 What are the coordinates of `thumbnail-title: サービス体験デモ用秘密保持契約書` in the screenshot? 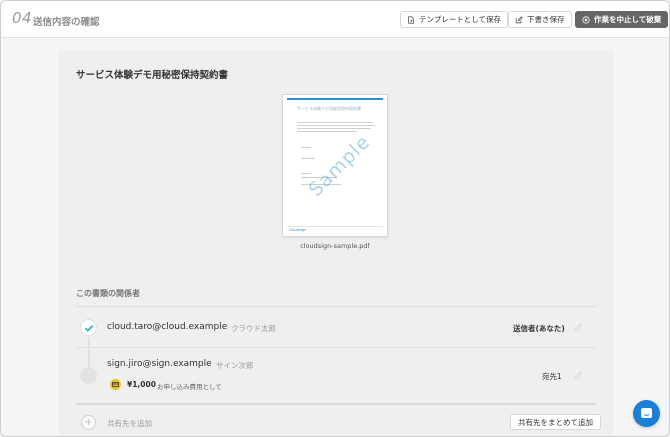 It's located at (329, 108).